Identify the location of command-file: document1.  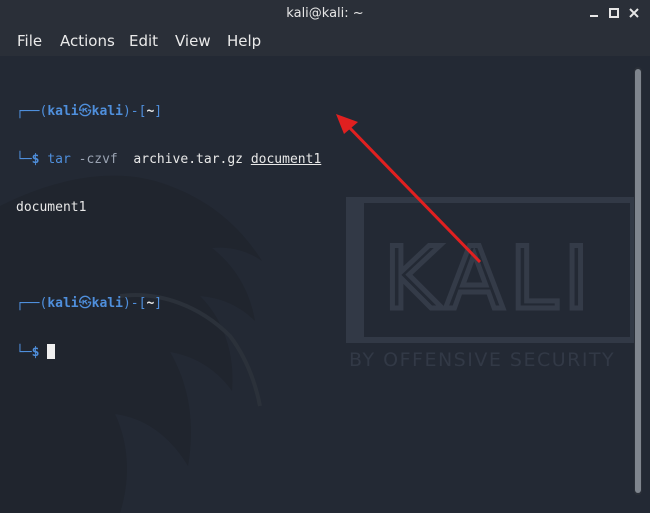
(286, 159).